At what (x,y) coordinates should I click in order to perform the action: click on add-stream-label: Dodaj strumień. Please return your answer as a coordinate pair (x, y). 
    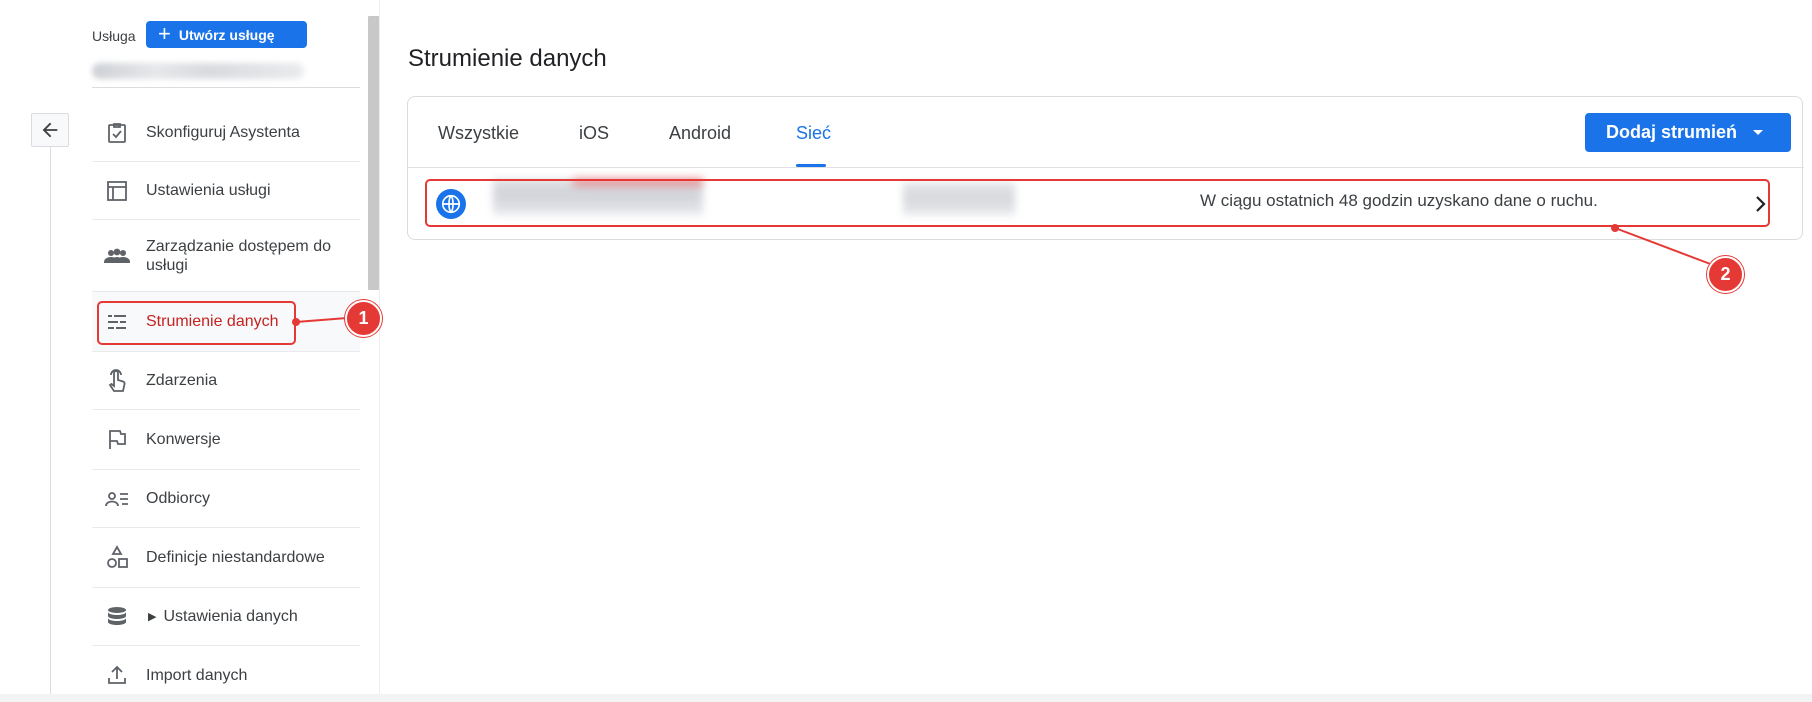
    Looking at the image, I should click on (1672, 132).